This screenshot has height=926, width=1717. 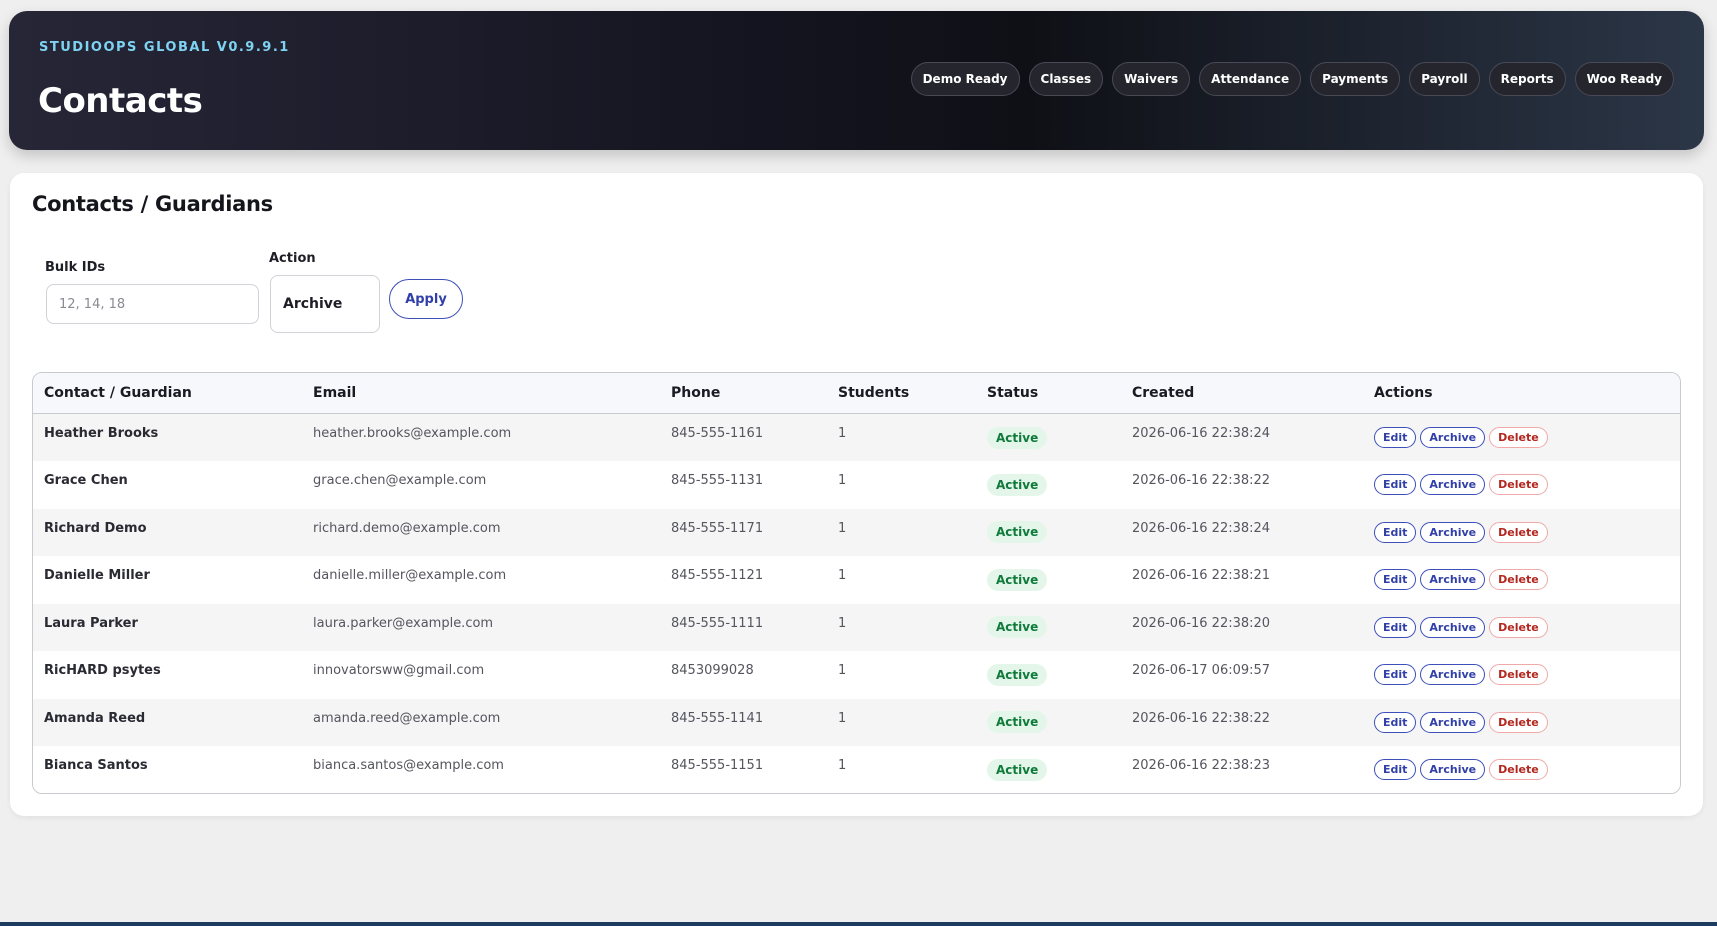 What do you see at coordinates (1151, 79) in the screenshot?
I see `nav-waivers: Waivers` at bounding box center [1151, 79].